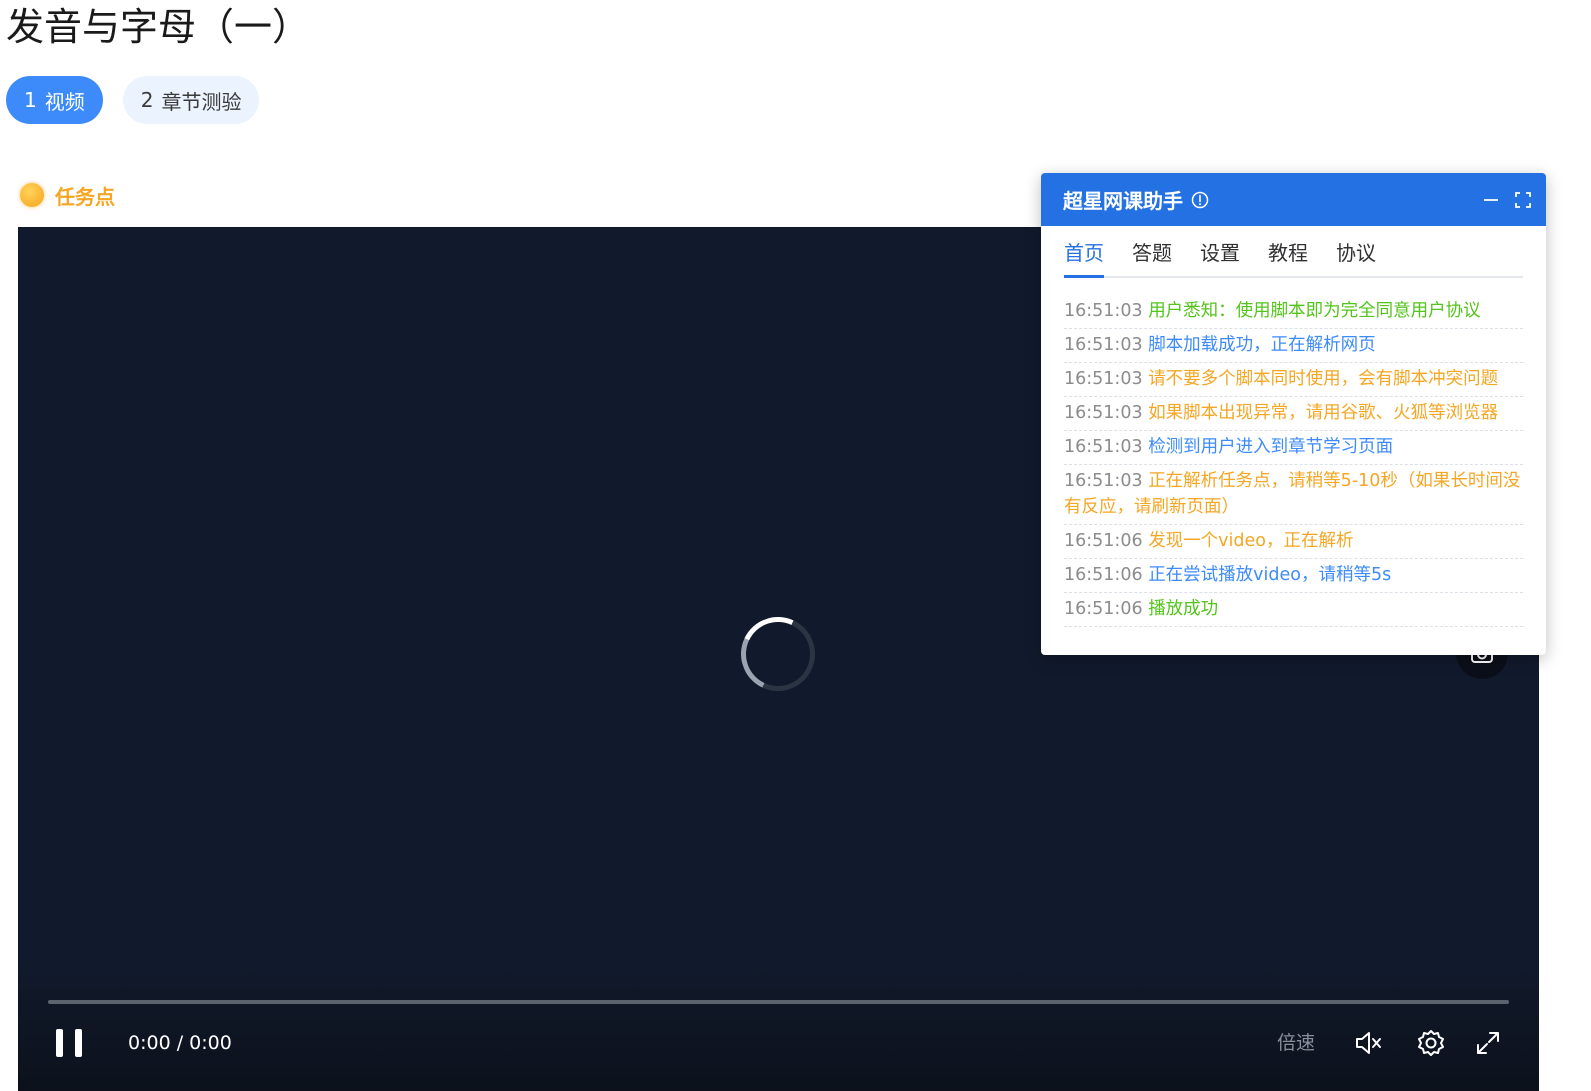 The width and height of the screenshot is (1591, 1091). Describe the element at coordinates (1220, 251) in the screenshot. I see `helper-tab-settings: 设置` at that location.